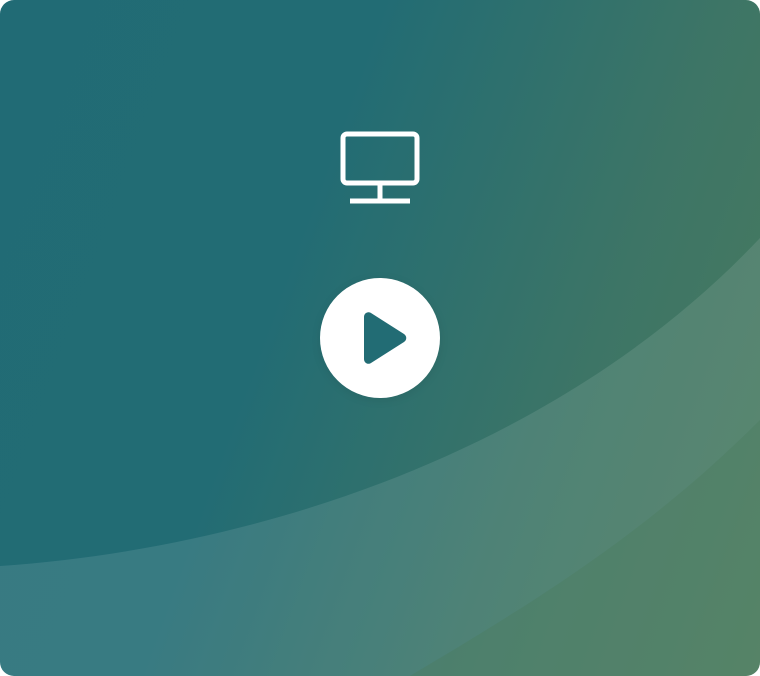 Image resolution: width=760 pixels, height=676 pixels. I want to click on play-button, so click(380, 338).